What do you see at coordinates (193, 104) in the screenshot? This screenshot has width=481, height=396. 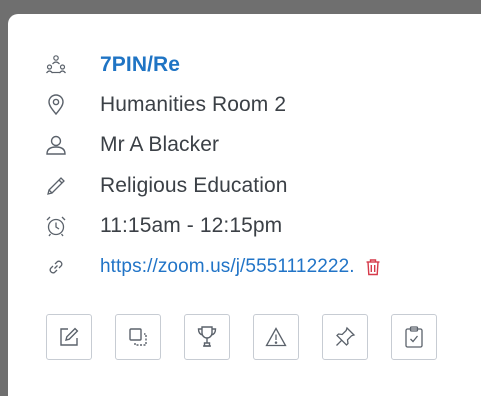 I see `room-text: Humanities Room 2` at bounding box center [193, 104].